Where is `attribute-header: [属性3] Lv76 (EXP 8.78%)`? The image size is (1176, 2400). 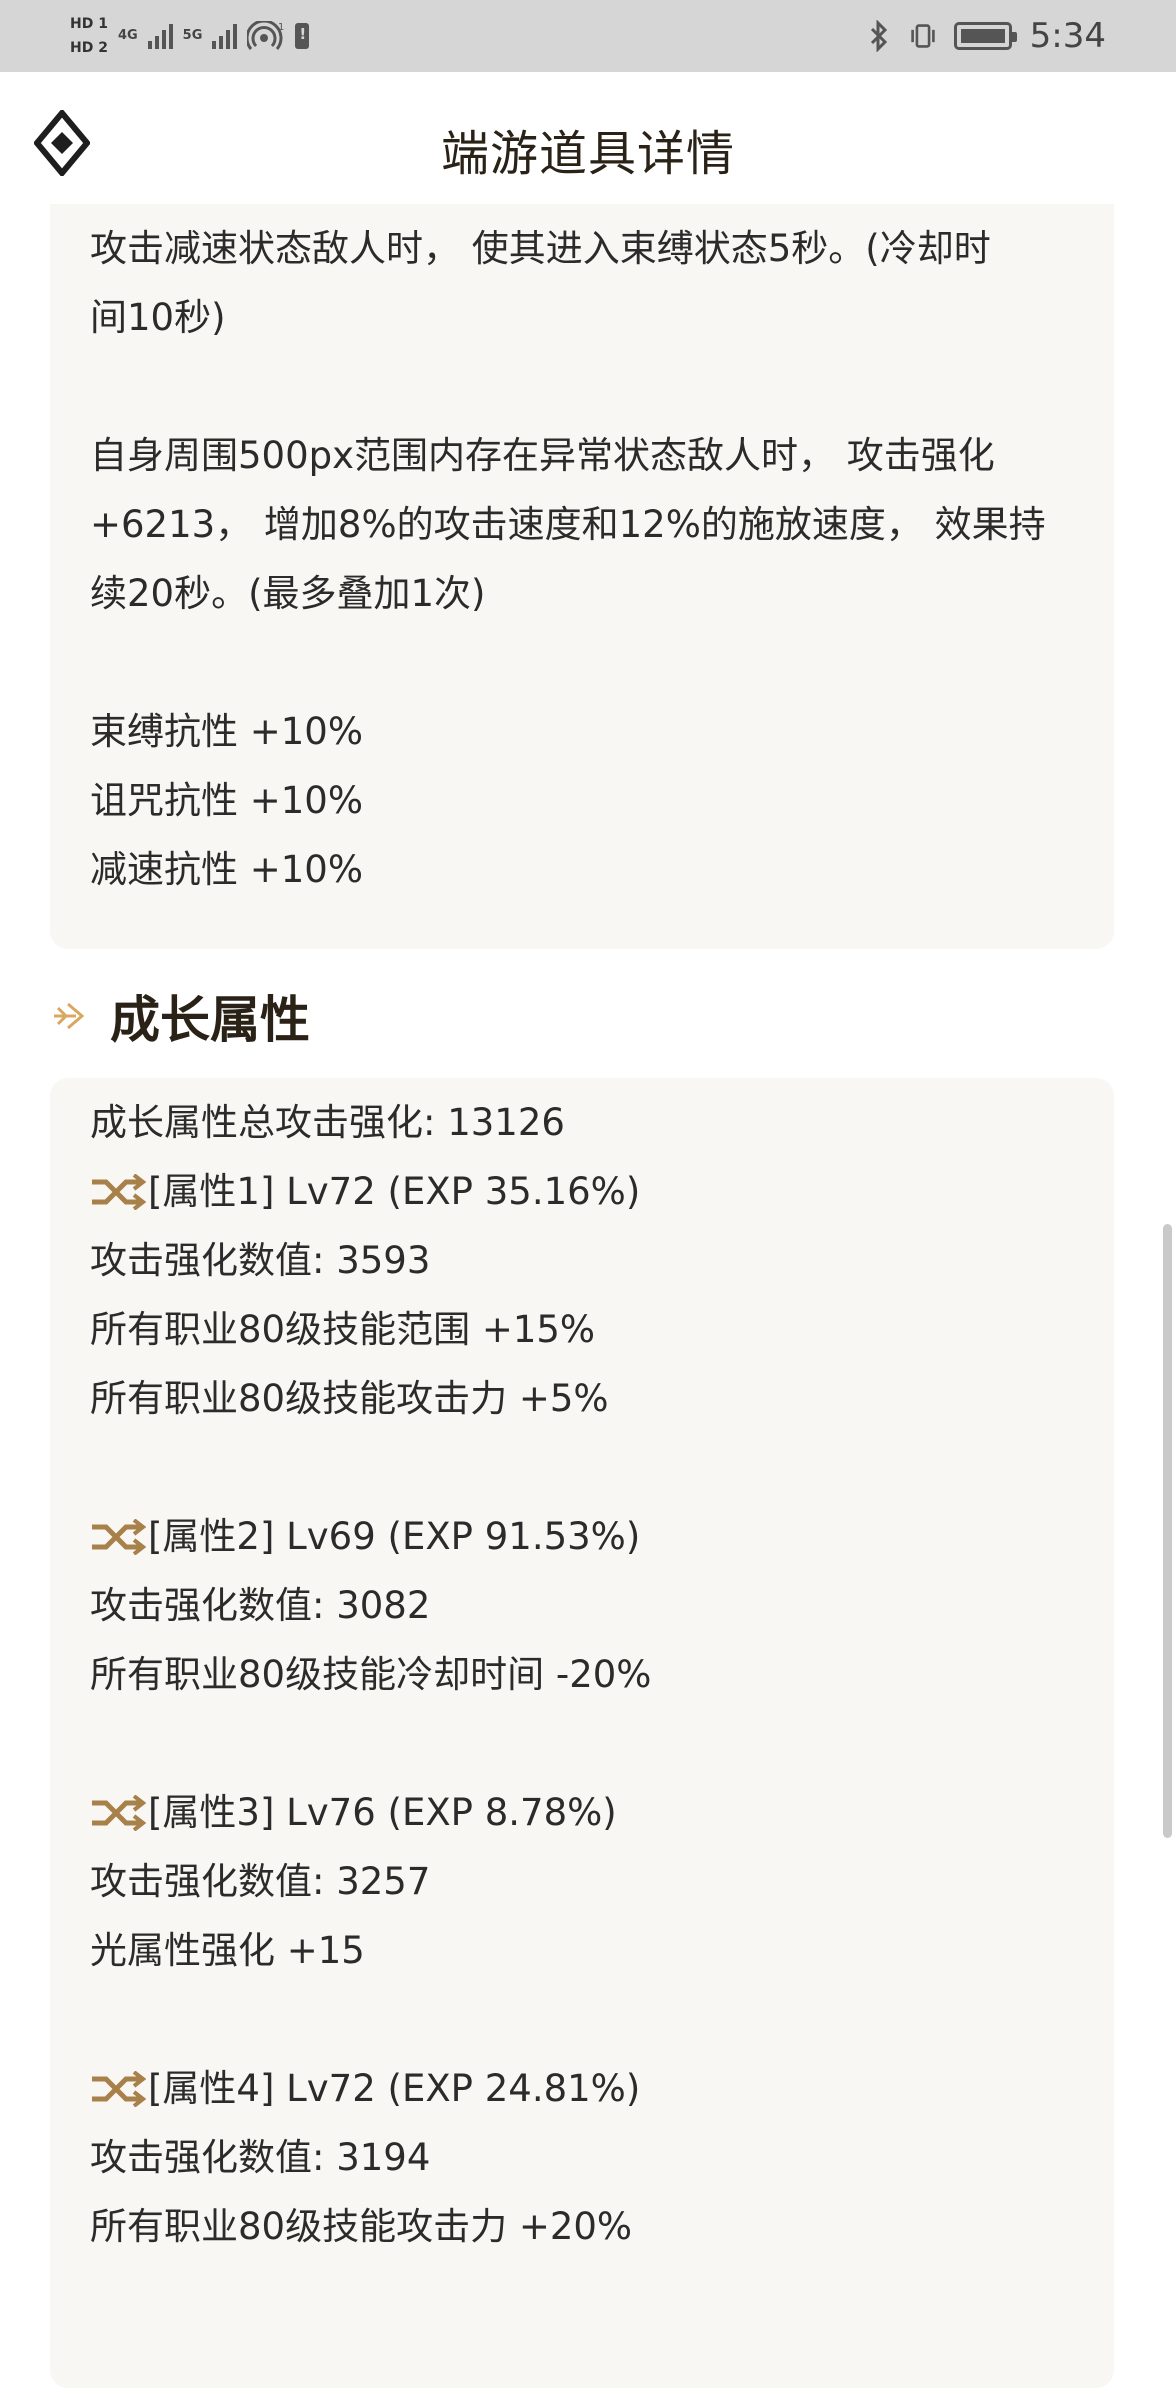
attribute-header: [属性3] Lv76 (EXP 8.78%) is located at coordinates (353, 1812).